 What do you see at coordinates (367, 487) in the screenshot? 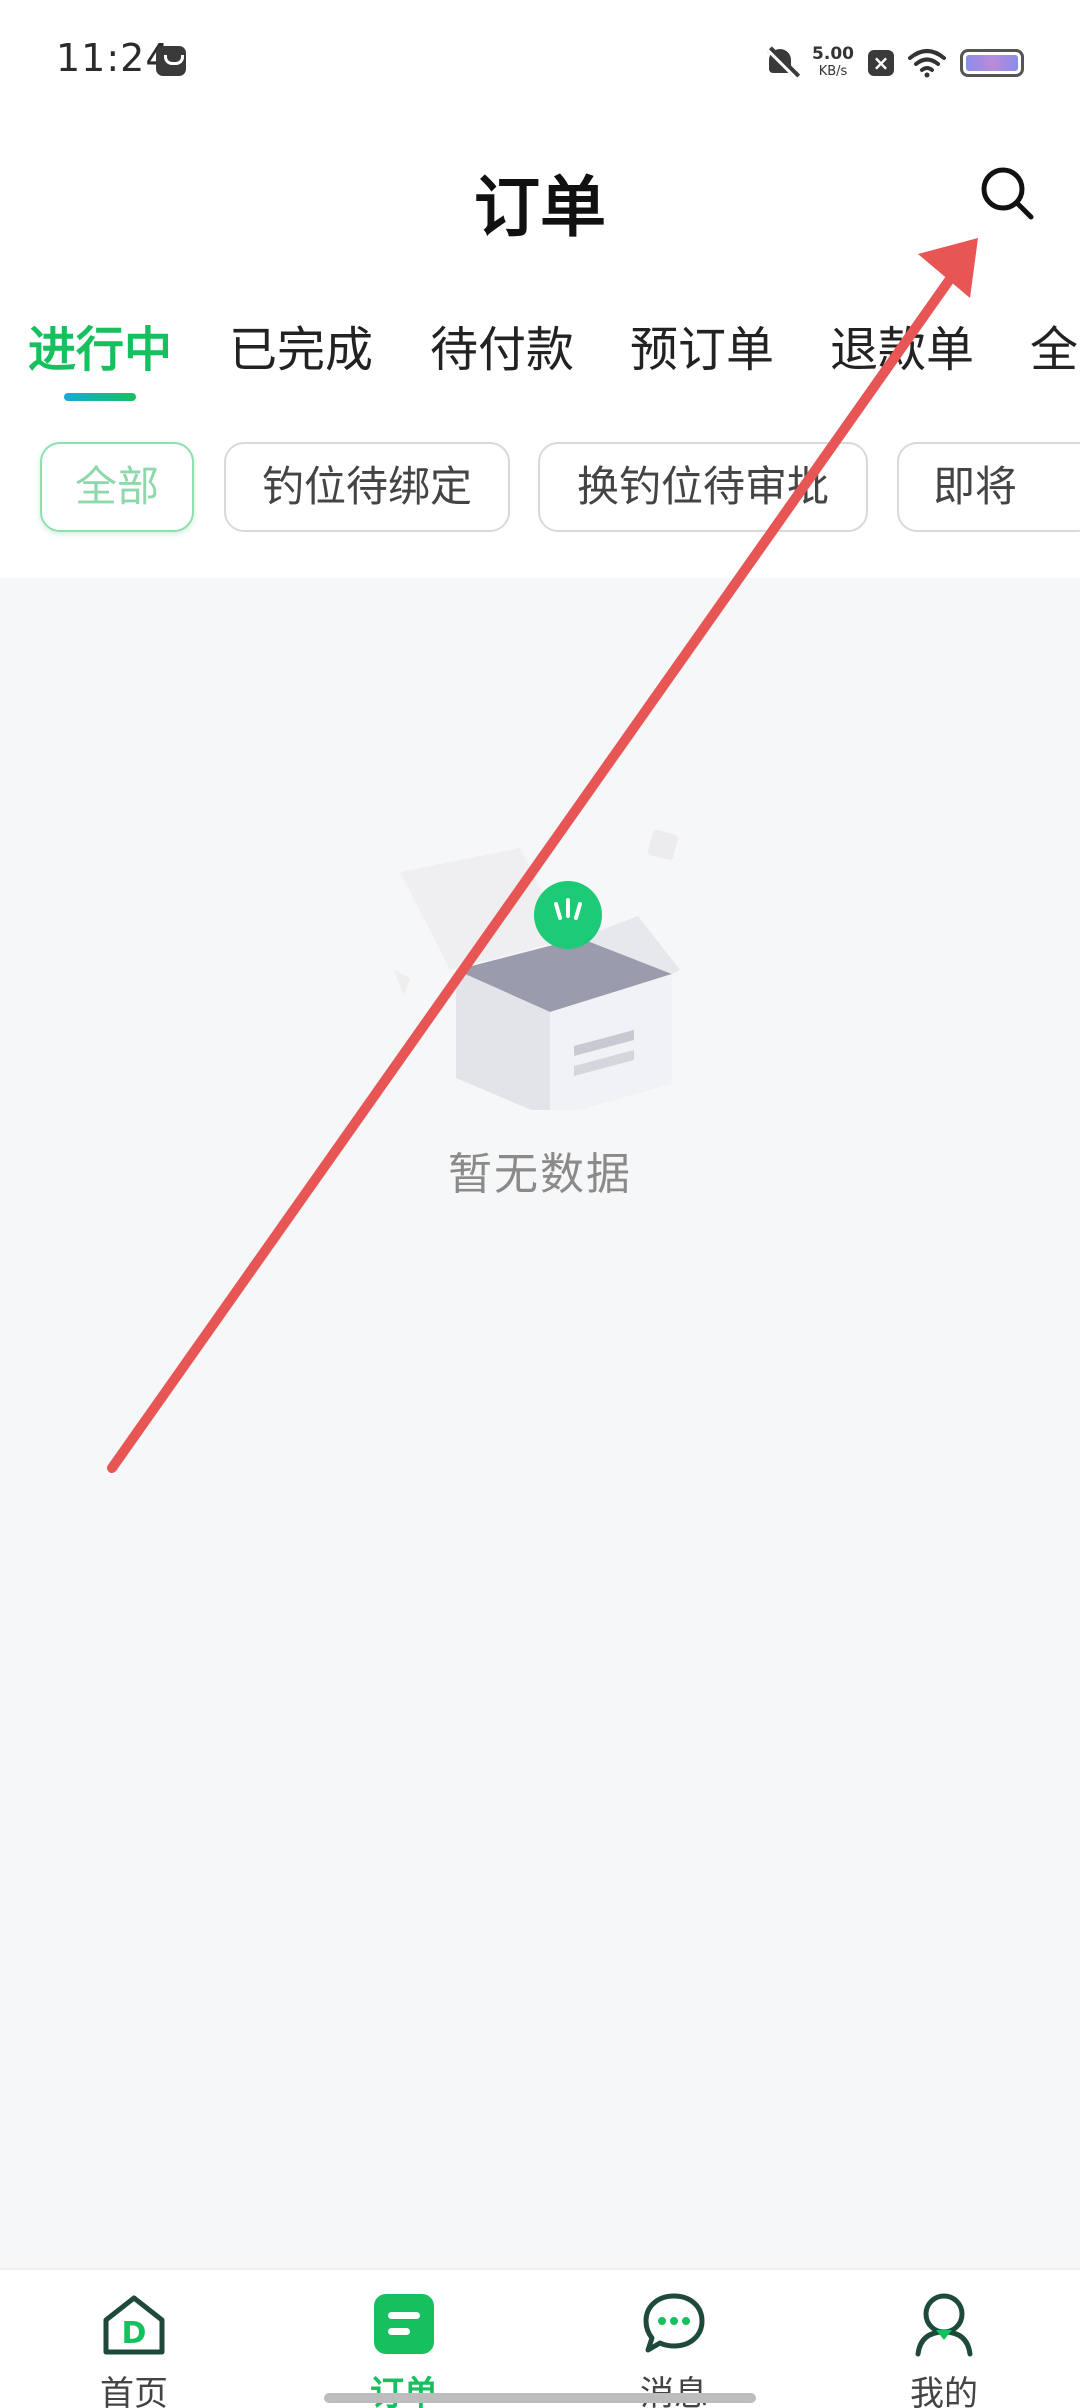
I see `filter-chip-spot-unbound: 钓位待绑定` at bounding box center [367, 487].